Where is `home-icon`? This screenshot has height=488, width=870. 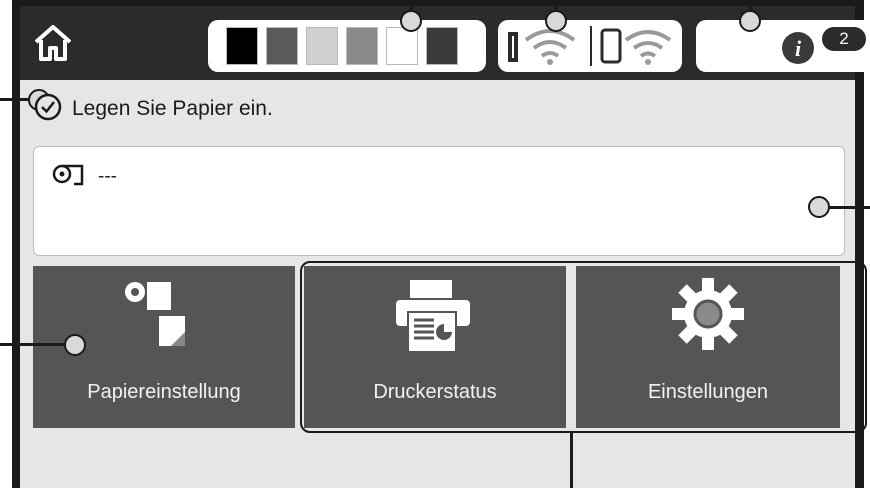
home-icon is located at coordinates (53, 43).